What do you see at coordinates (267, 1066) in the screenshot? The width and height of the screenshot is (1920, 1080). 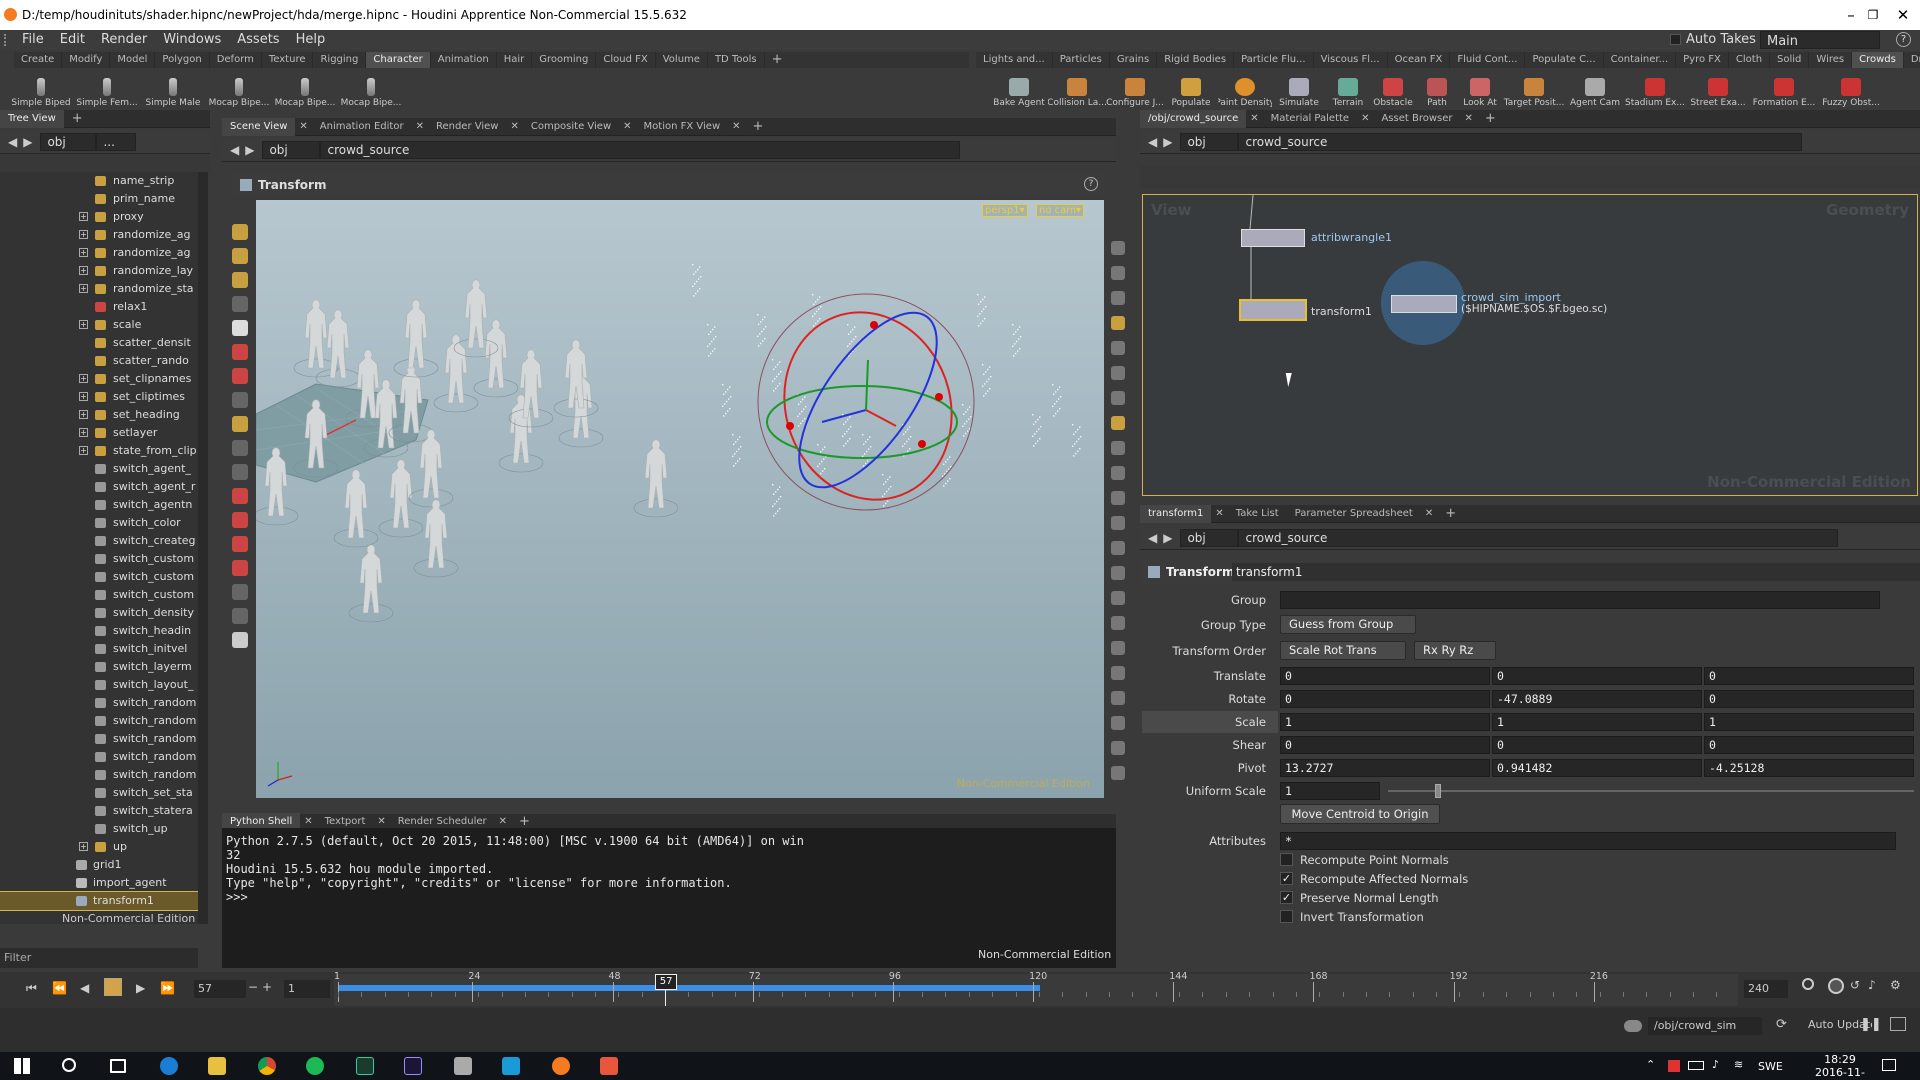 I see `chrome-icon` at bounding box center [267, 1066].